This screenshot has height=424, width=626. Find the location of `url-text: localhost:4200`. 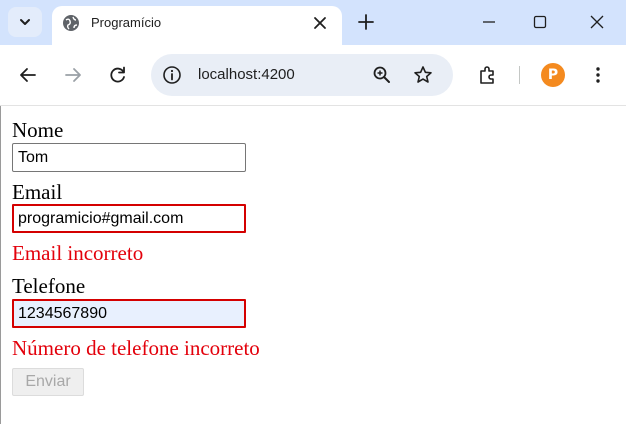

url-text: localhost:4200 is located at coordinates (246, 75).